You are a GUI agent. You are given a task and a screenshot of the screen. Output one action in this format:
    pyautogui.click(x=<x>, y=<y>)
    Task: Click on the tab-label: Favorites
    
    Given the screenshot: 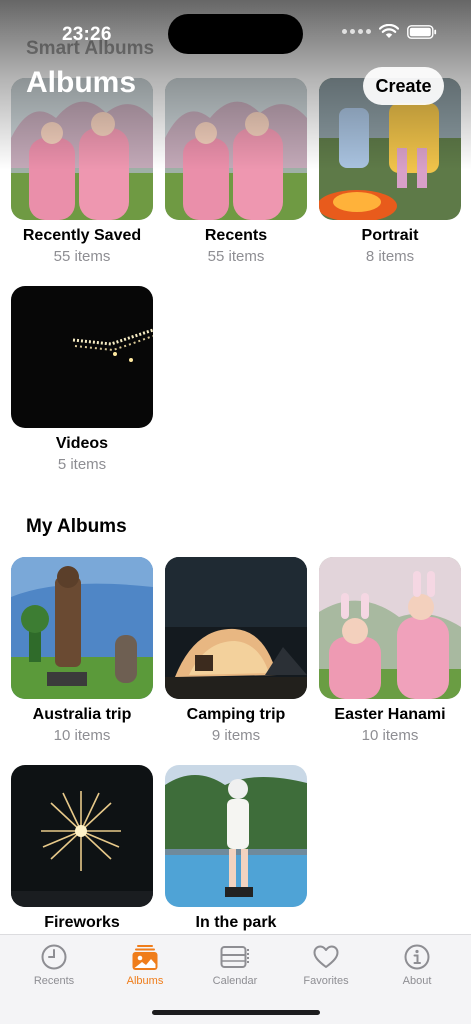 What is the action you would take?
    pyautogui.click(x=326, y=981)
    